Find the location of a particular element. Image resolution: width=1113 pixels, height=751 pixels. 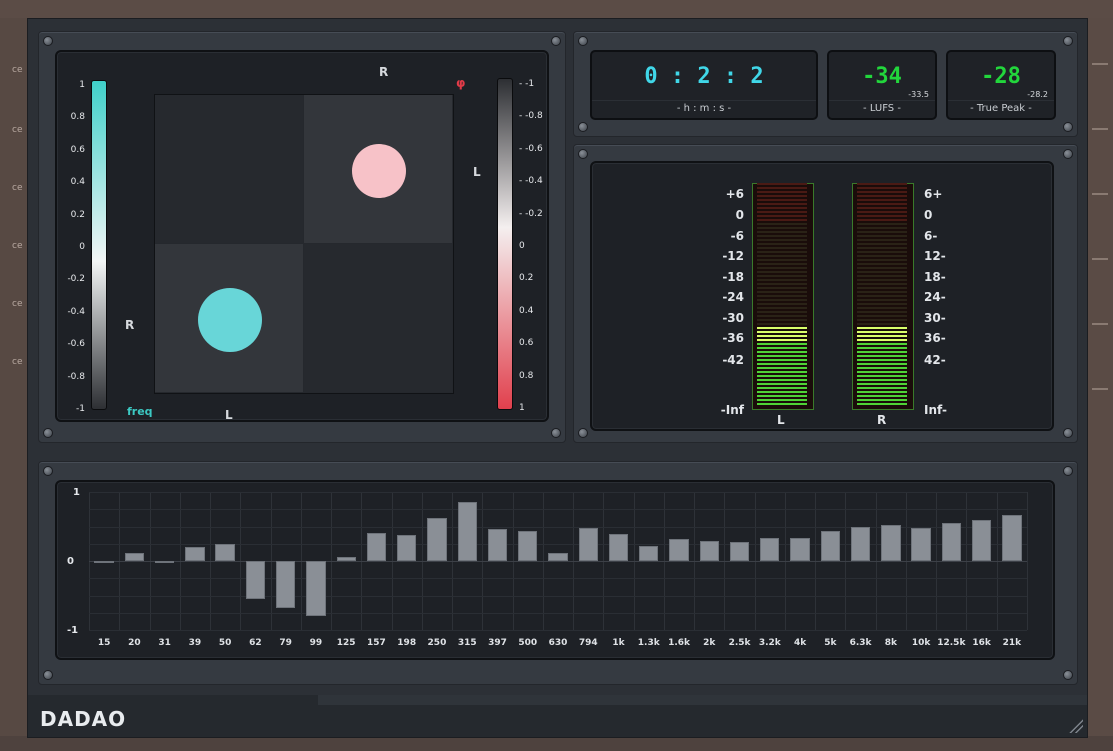

true-peak-readout: -28 -28.2 - True Peak - is located at coordinates (1001, 85).